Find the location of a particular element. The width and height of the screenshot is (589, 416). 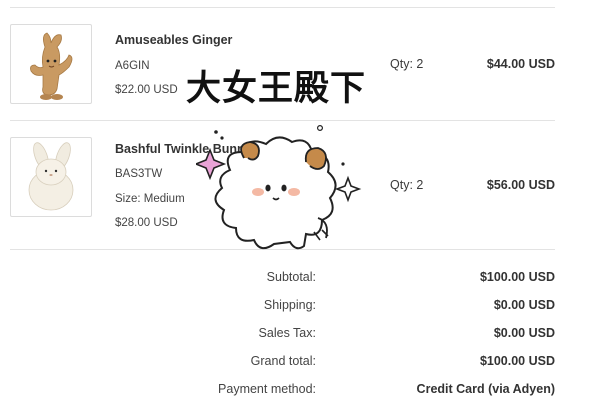

summary-row-tax: Sales Tax: $0.00 USD is located at coordinates (294, 336).